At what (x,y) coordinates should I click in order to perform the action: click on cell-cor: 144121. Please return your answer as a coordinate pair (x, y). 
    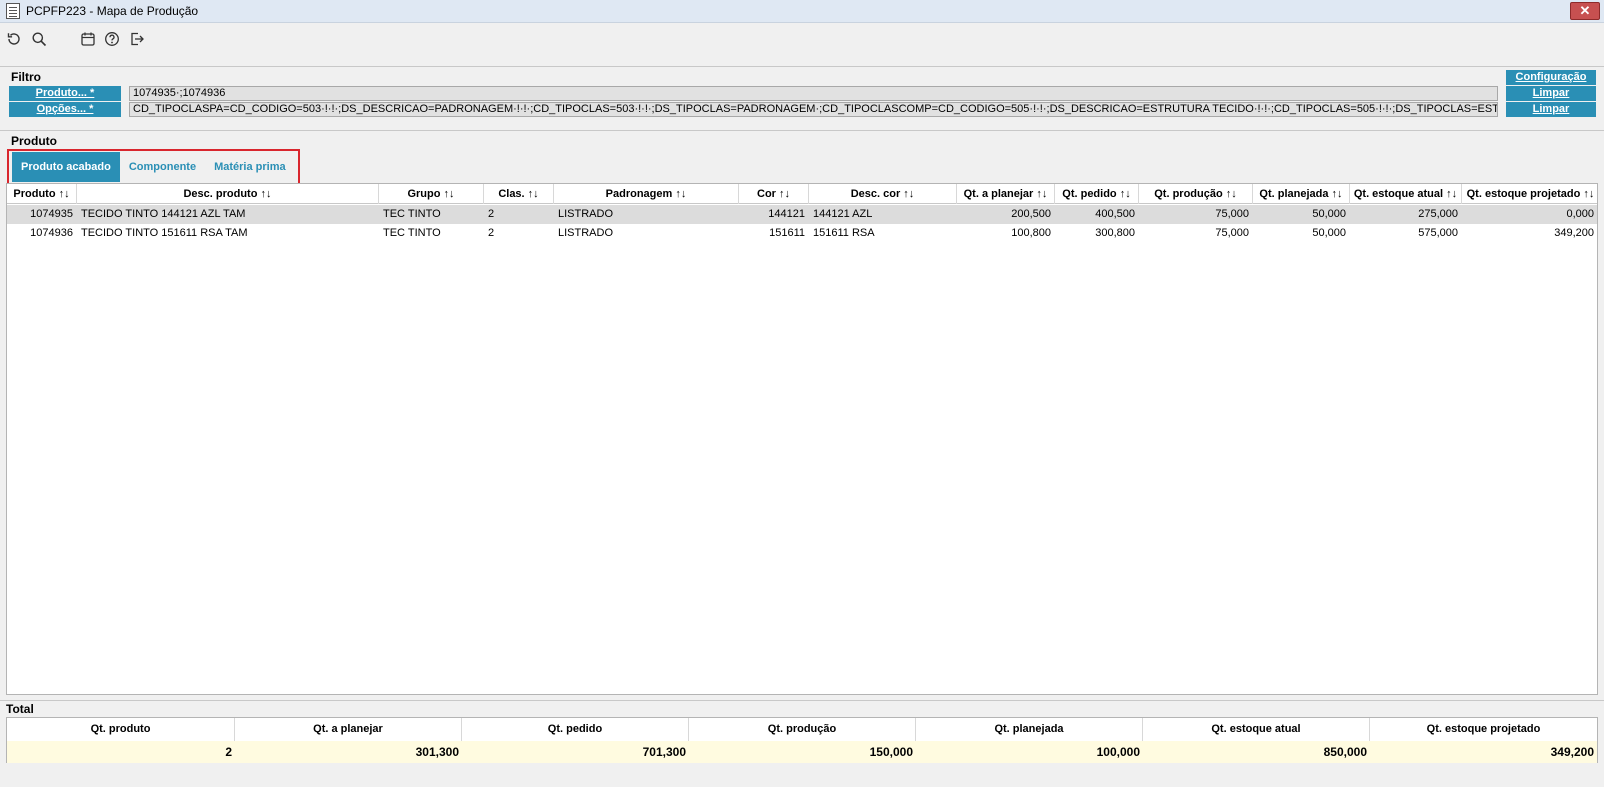
    Looking at the image, I should click on (786, 214).